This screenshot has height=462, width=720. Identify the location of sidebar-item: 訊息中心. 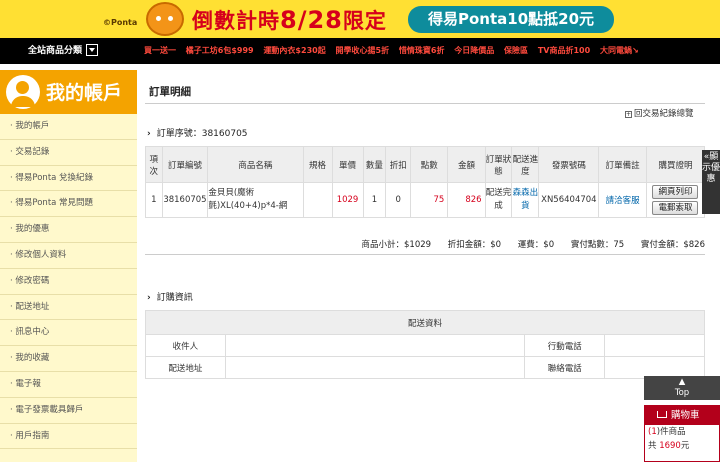
(68, 333).